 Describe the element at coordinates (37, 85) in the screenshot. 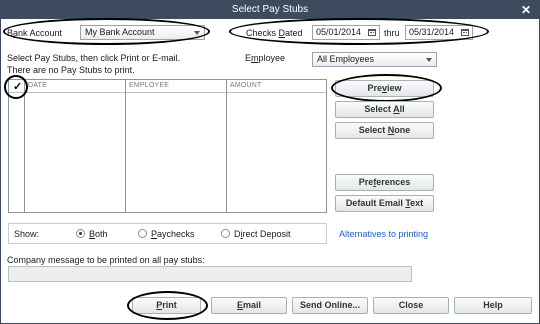

I see `column-header-date: DATE` at that location.